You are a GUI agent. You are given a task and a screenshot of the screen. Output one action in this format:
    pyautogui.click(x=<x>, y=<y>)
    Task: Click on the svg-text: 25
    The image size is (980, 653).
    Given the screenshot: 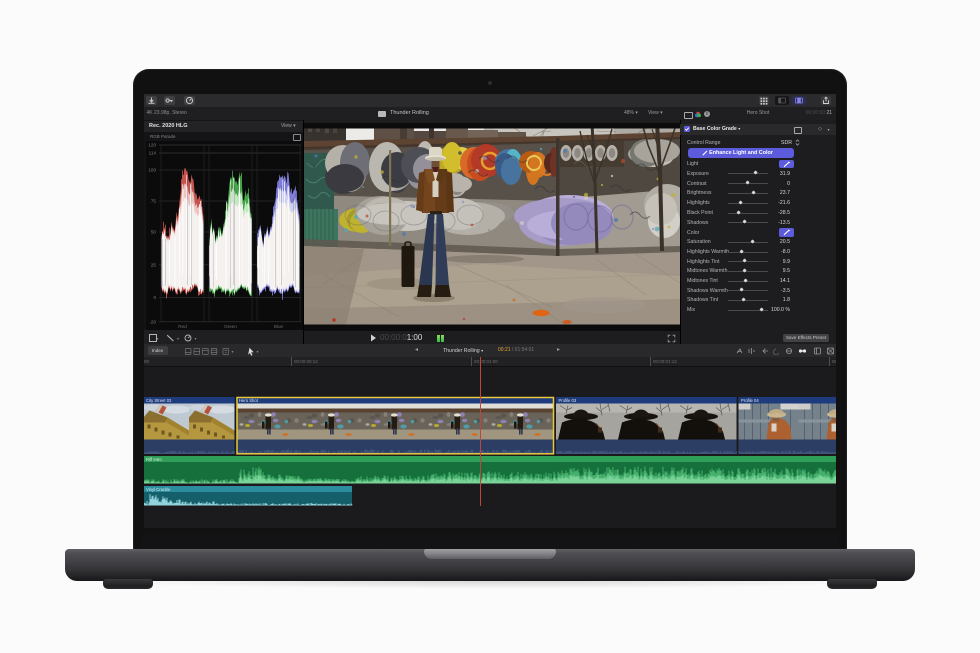 What is the action you would take?
    pyautogui.click(x=154, y=264)
    